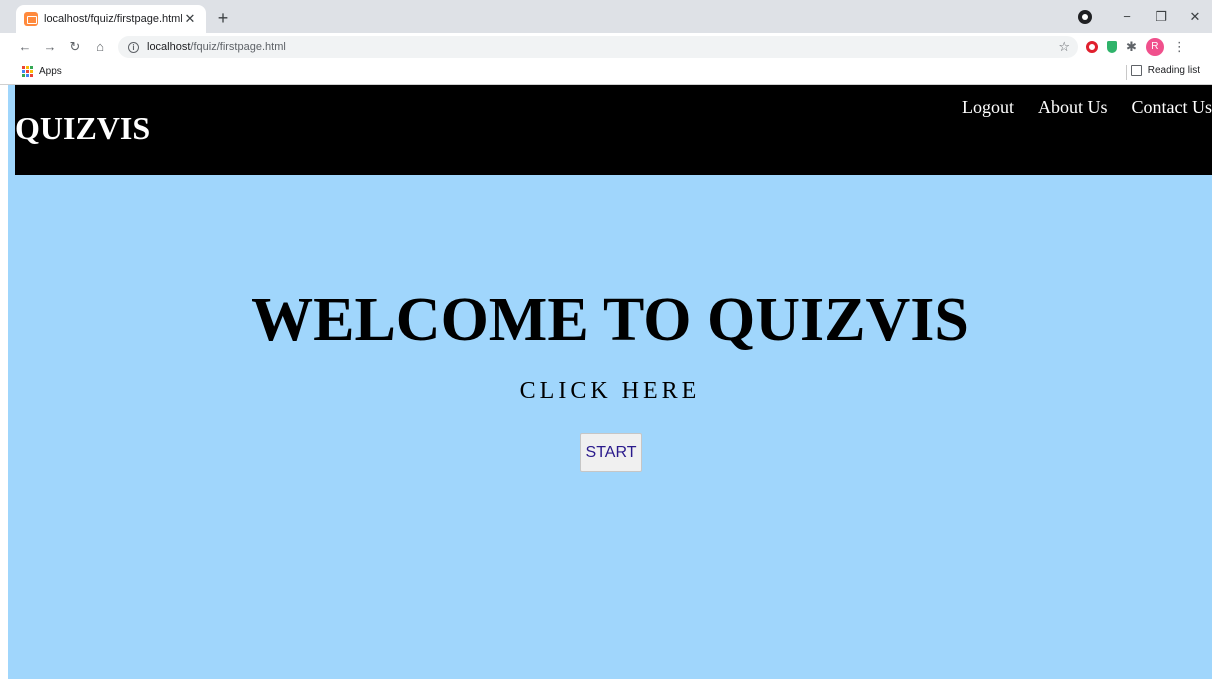 This screenshot has width=1212, height=679. I want to click on bookmark-star-icon: ☆, so click(1064, 47).